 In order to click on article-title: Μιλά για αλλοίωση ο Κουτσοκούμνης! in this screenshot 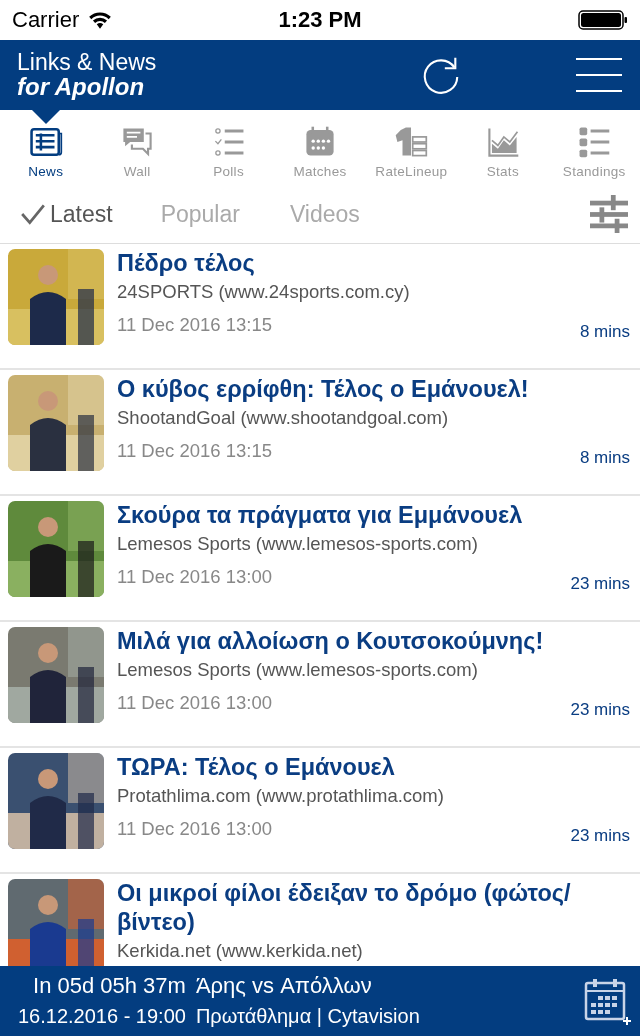, I will do `click(331, 641)`.